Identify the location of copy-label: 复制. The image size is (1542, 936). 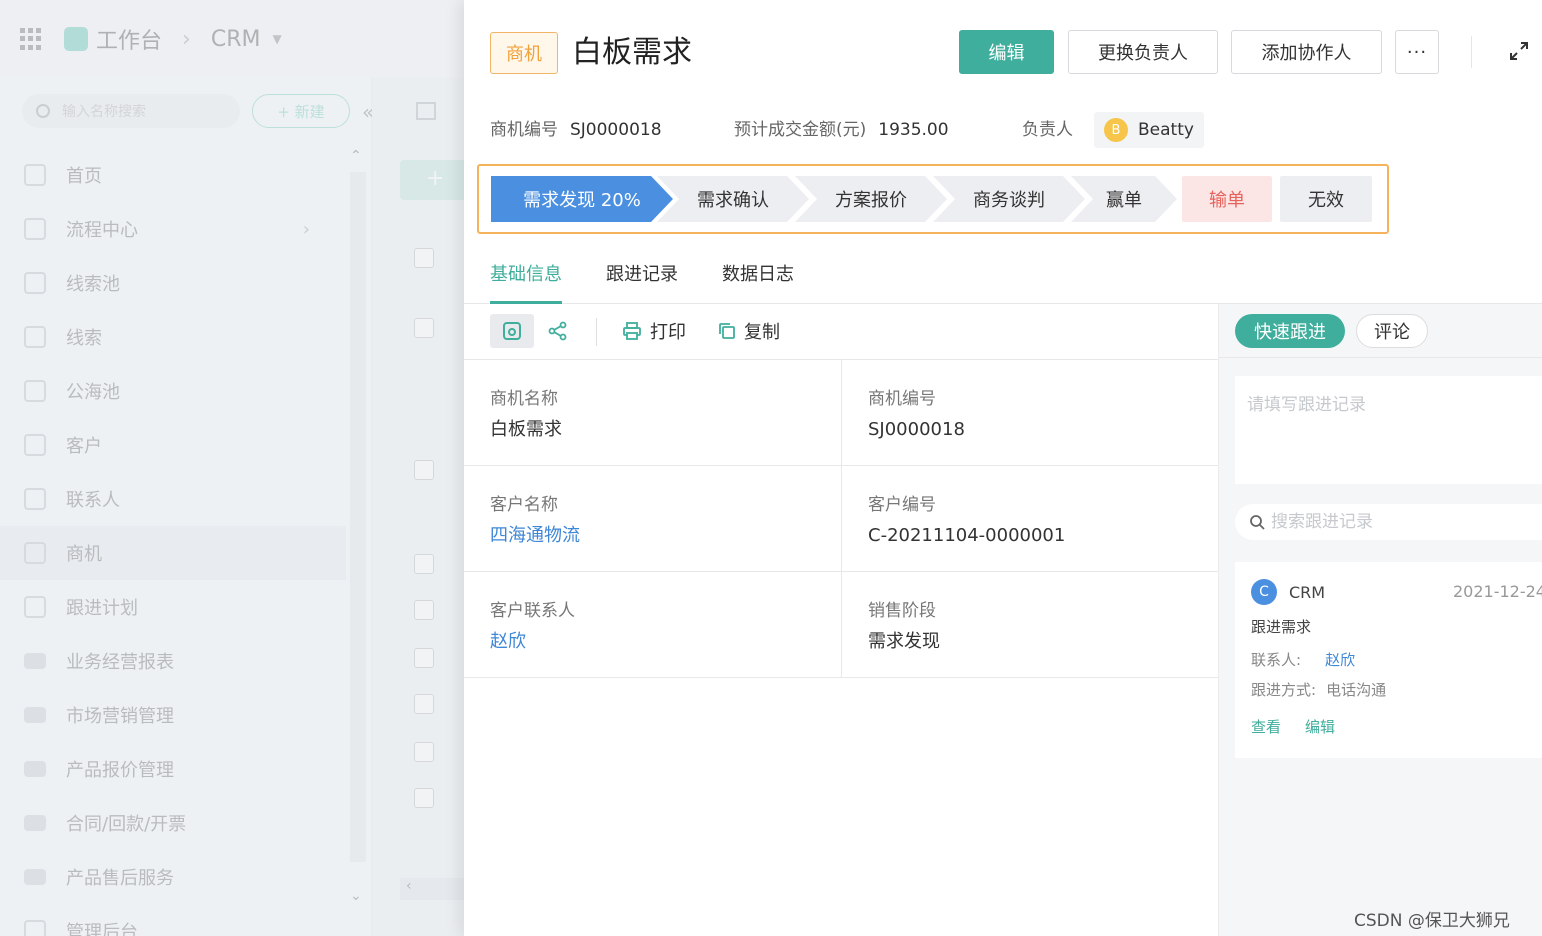
(762, 332).